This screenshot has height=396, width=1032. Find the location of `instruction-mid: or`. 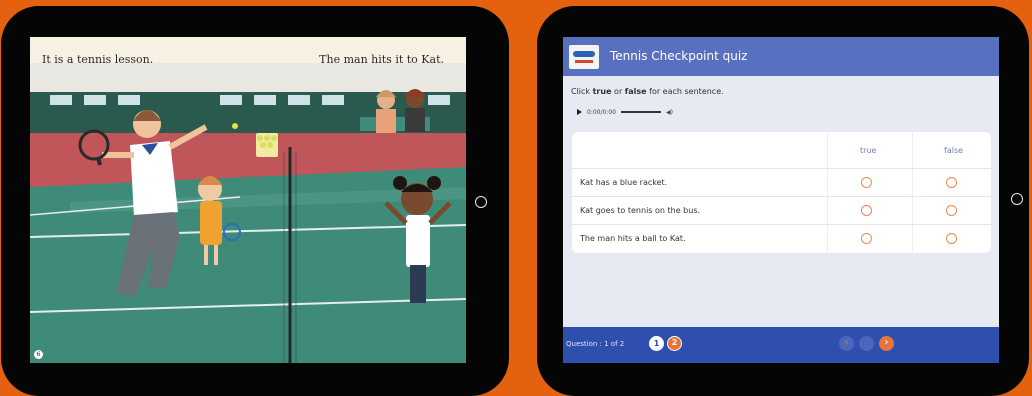

instruction-mid: or is located at coordinates (618, 91).